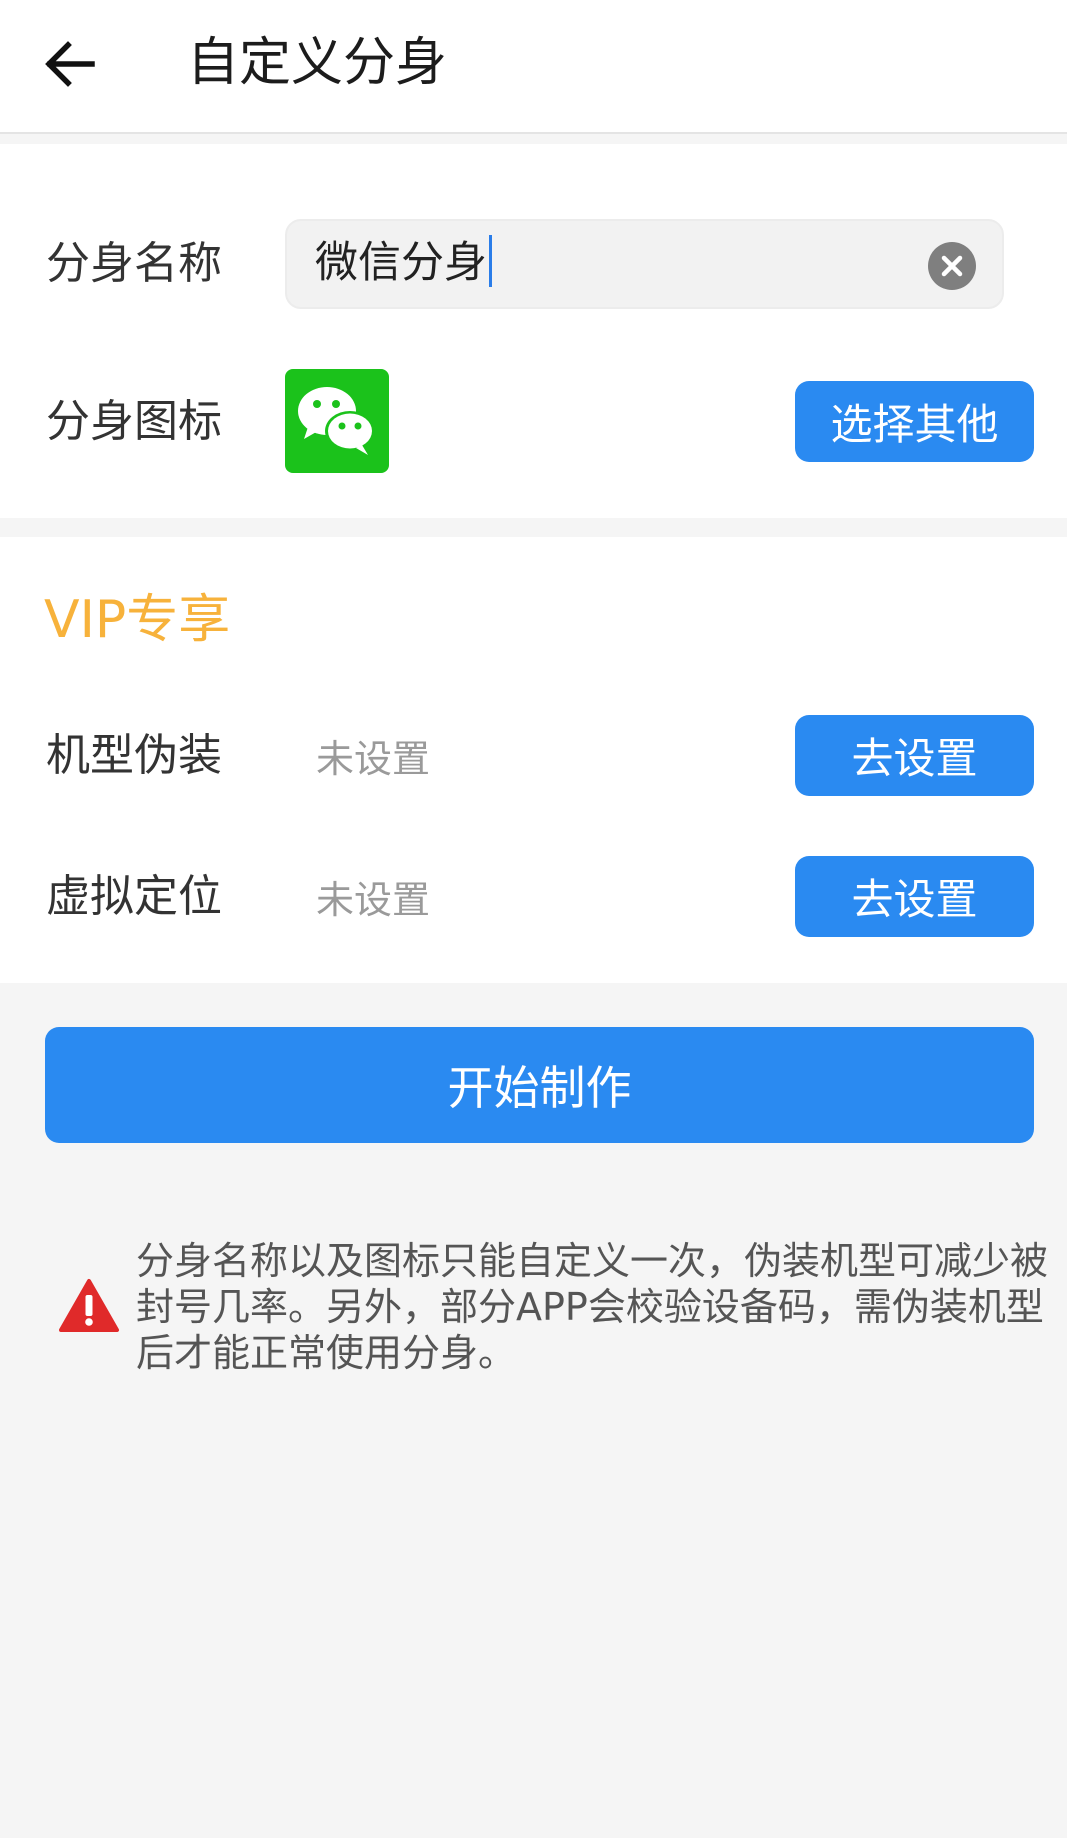  I want to click on name-text: 微信分身, so click(401, 263).